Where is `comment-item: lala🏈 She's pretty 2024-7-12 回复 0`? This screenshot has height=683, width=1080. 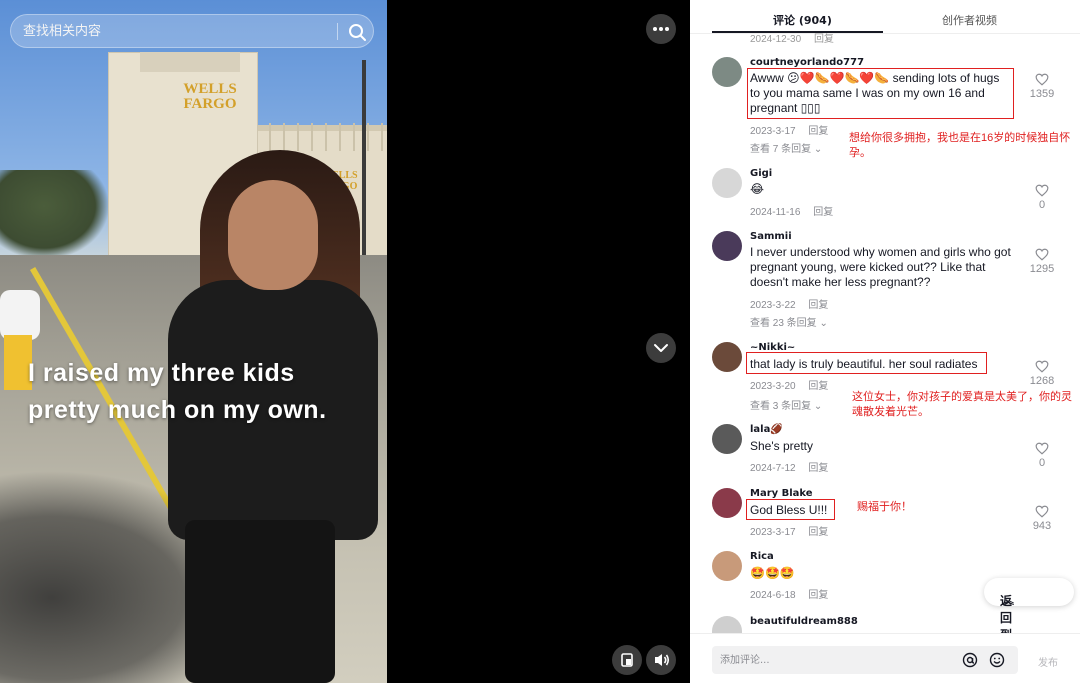 comment-item: lala🏈 She's pretty 2024-7-12 回复 0 is located at coordinates (892, 449).